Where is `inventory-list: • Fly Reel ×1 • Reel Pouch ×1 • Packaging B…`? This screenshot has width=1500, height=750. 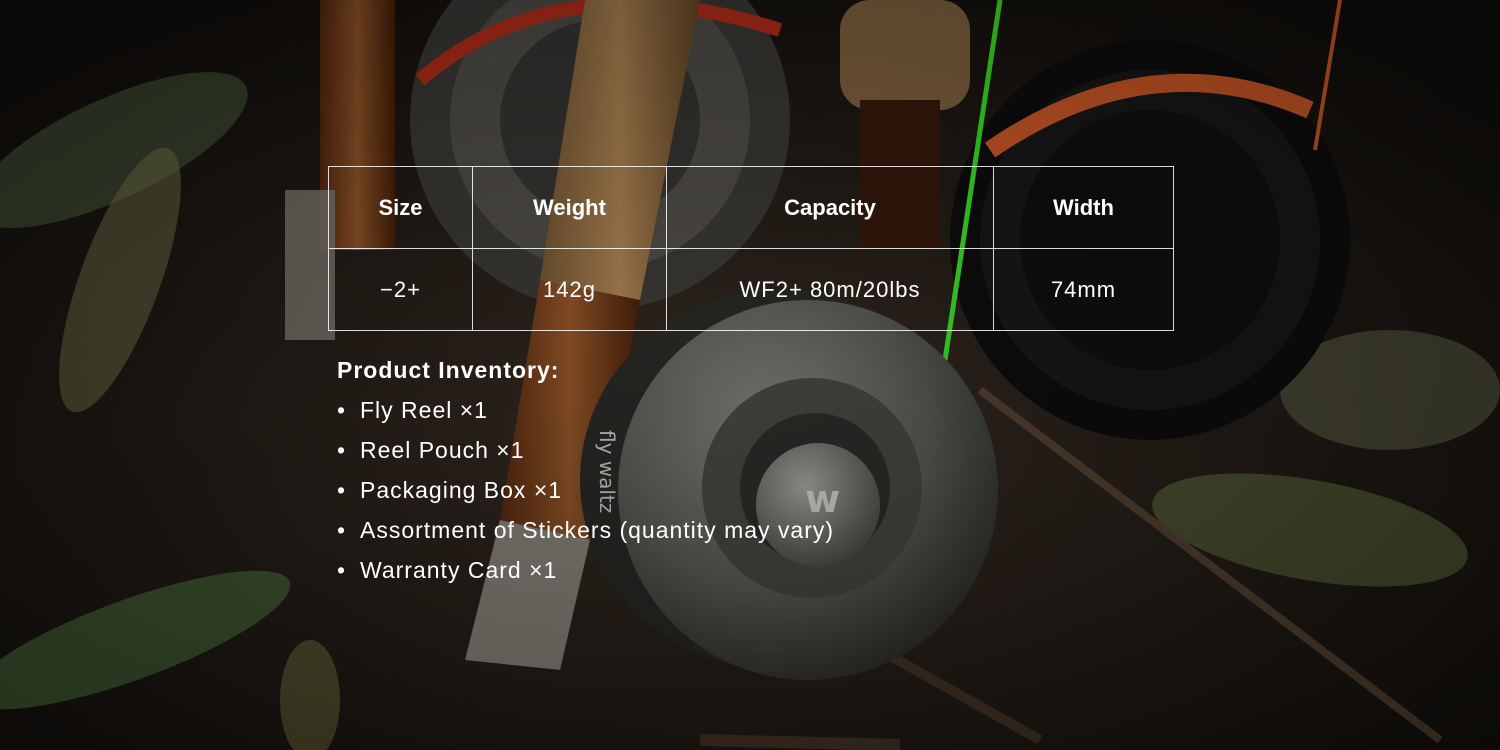 inventory-list: • Fly Reel ×1 • Reel Pouch ×1 • Packaging B… is located at coordinates (585, 495).